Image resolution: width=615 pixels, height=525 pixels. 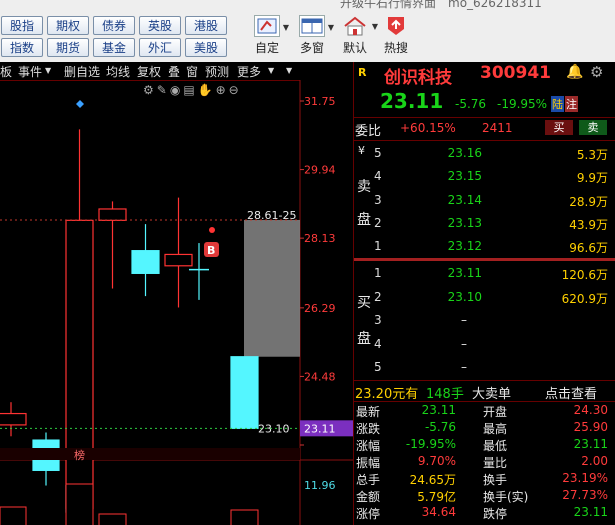 I want to click on home-icon: ▼, so click(x=360, y=26).